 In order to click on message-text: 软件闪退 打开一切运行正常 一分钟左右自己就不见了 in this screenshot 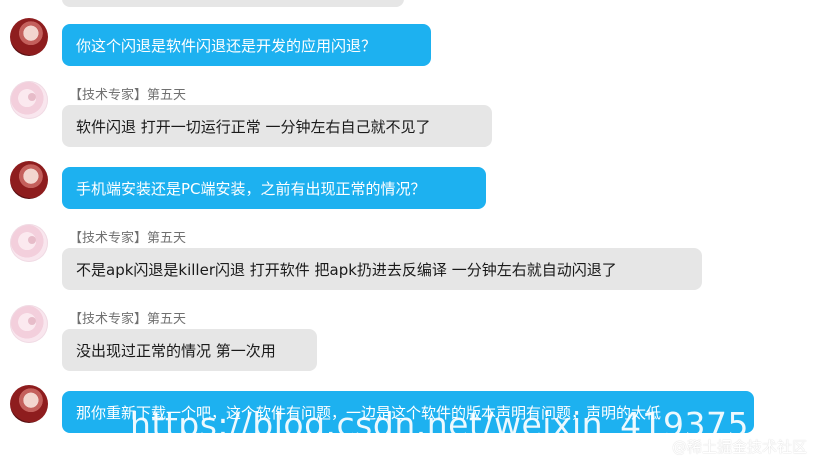, I will do `click(253, 126)`.